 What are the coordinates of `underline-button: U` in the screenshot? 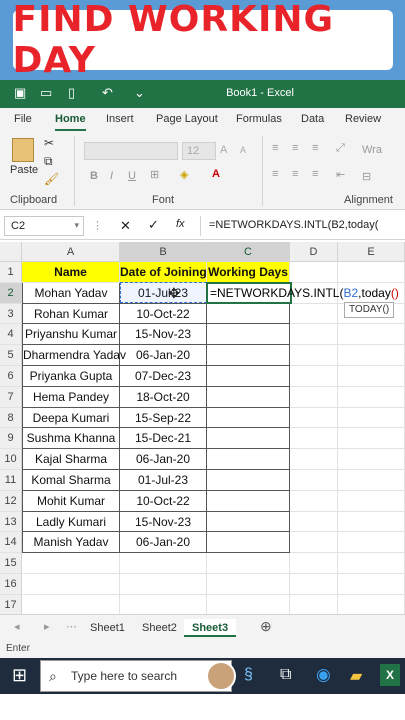 It's located at (132, 176).